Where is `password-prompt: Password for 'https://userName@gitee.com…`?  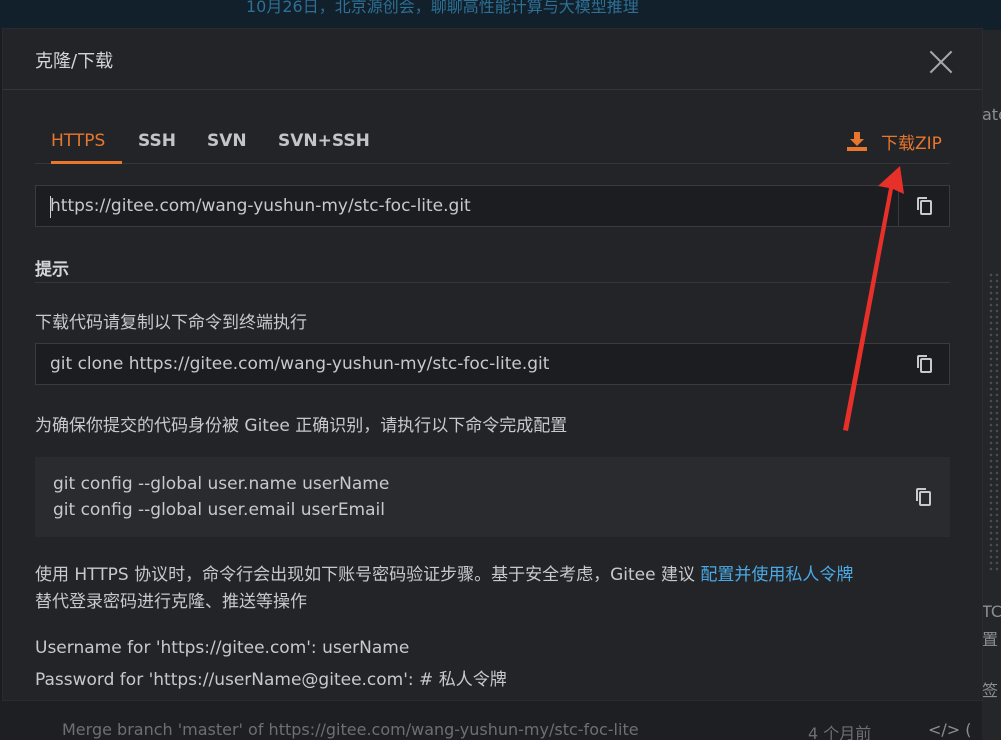
password-prompt: Password for 'https://userName@gitee.com… is located at coordinates (271, 680).